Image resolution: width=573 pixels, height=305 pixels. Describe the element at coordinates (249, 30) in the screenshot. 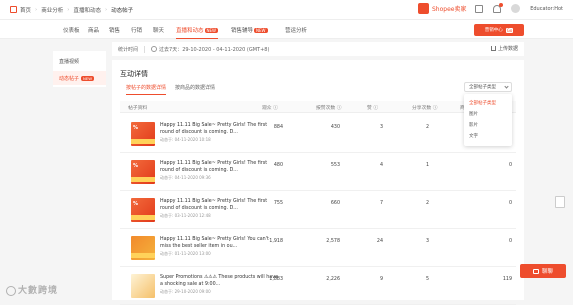

I see `nav-tab-sales-coaching: 销售辅导 NEW` at that location.